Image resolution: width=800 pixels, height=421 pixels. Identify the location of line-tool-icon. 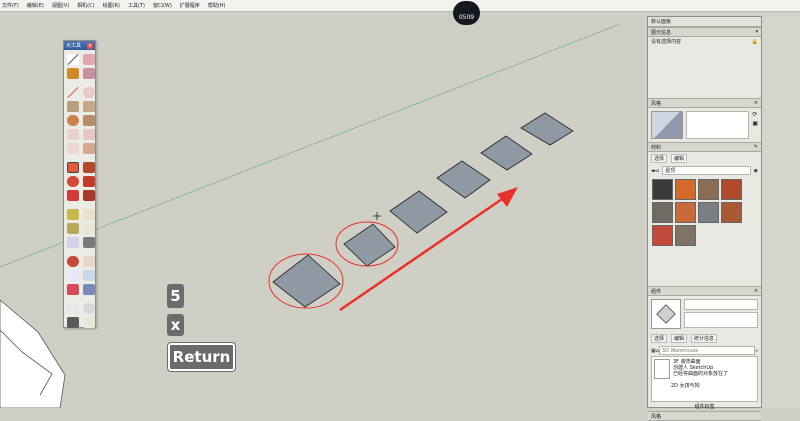
(73, 92).